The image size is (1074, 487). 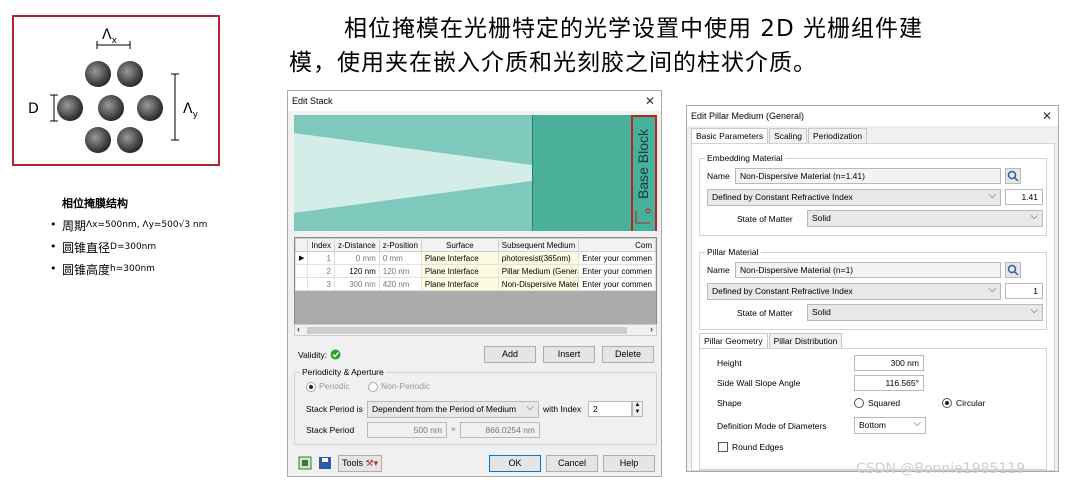 I want to click on column-header: Index, so click(x=321, y=245).